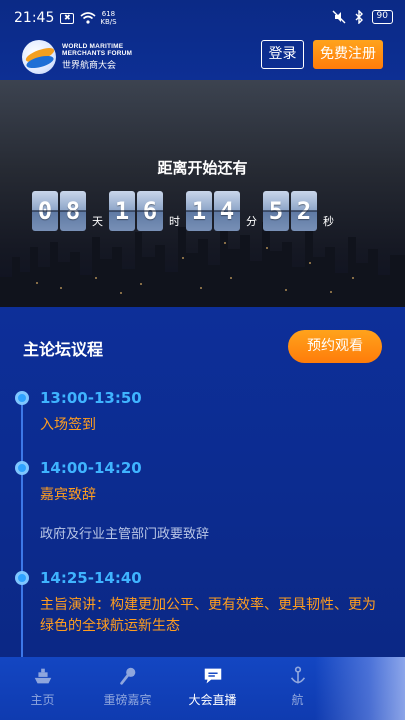 This screenshot has width=405, height=720. What do you see at coordinates (42, 700) in the screenshot?
I see `tab-home-label: 主页` at bounding box center [42, 700].